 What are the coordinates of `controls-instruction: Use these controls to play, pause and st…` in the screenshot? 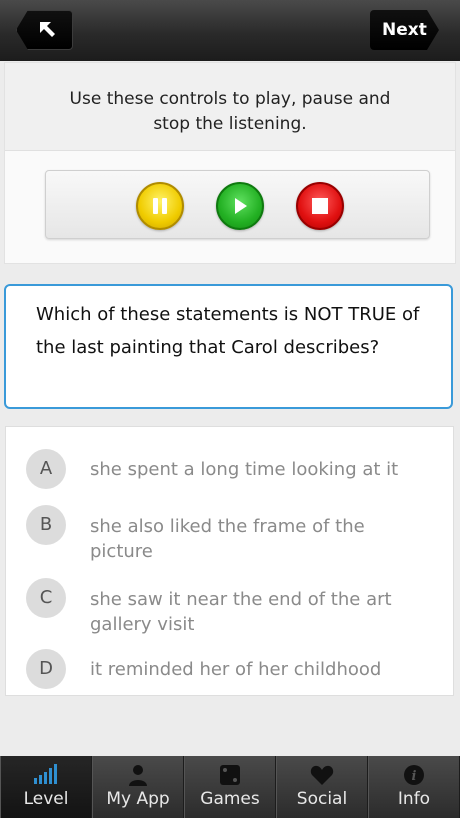 It's located at (230, 107).